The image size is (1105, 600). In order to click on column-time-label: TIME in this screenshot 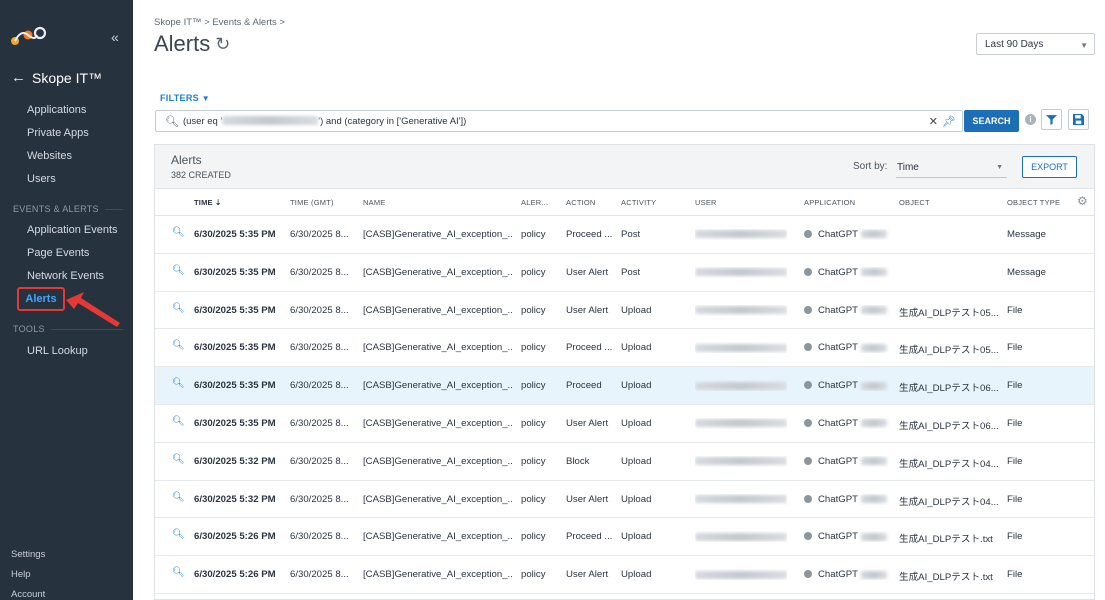, I will do `click(203, 202)`.